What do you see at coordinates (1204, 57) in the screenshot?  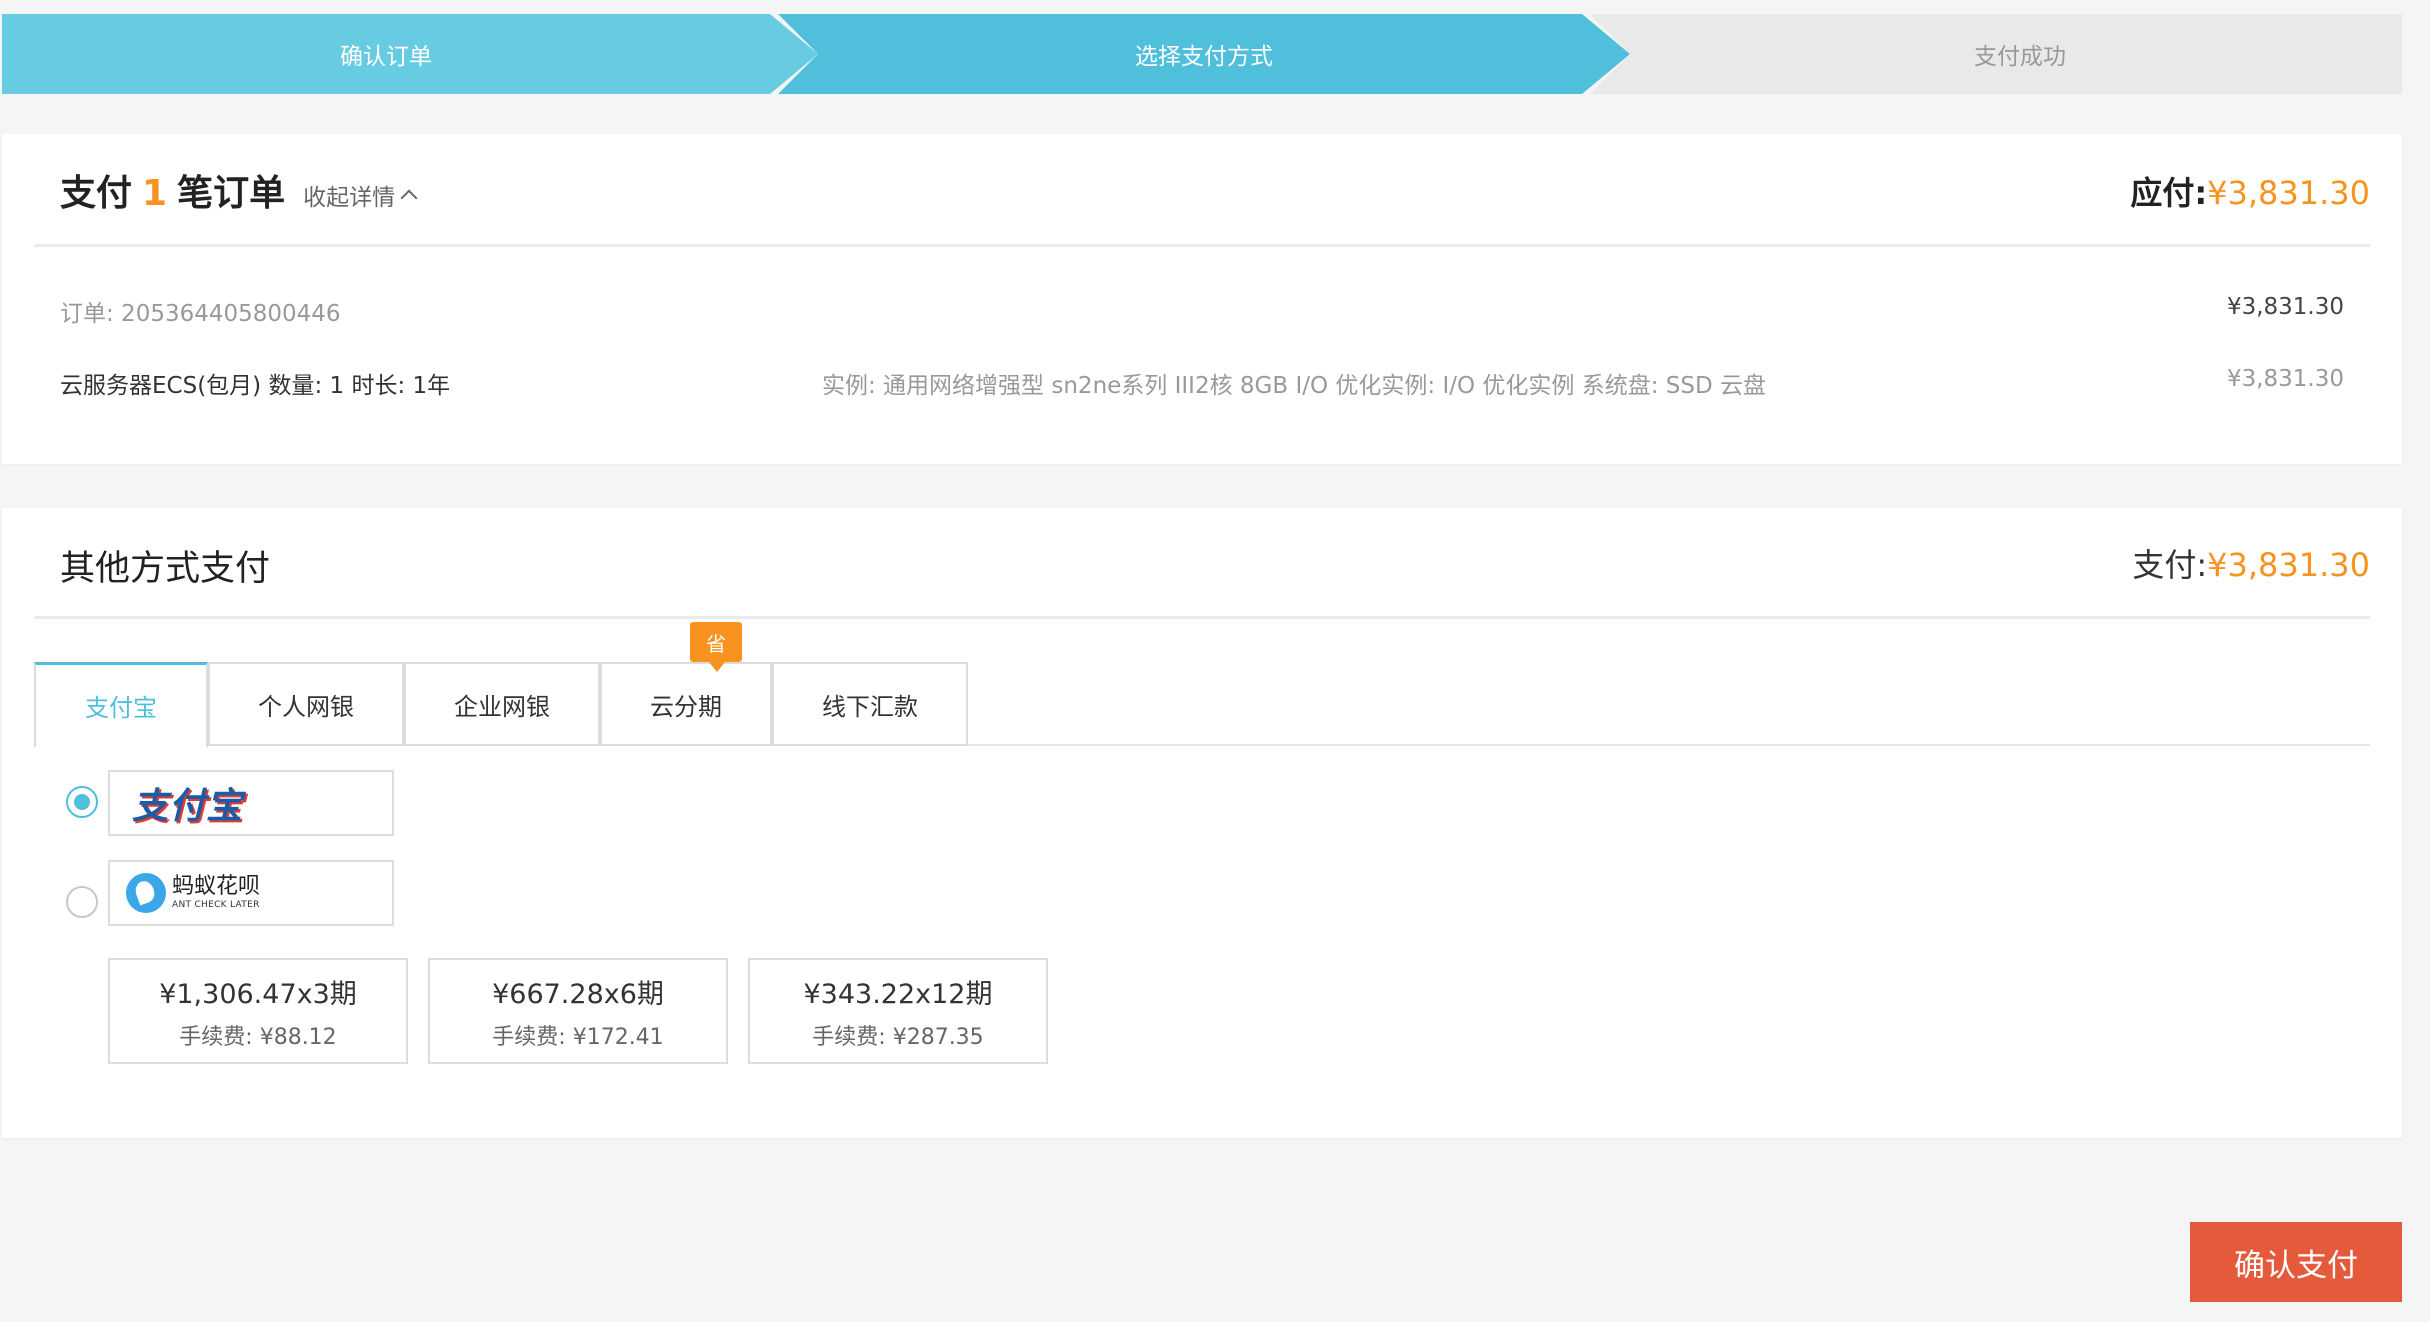 I see `step-label: 选择支付方式` at bounding box center [1204, 57].